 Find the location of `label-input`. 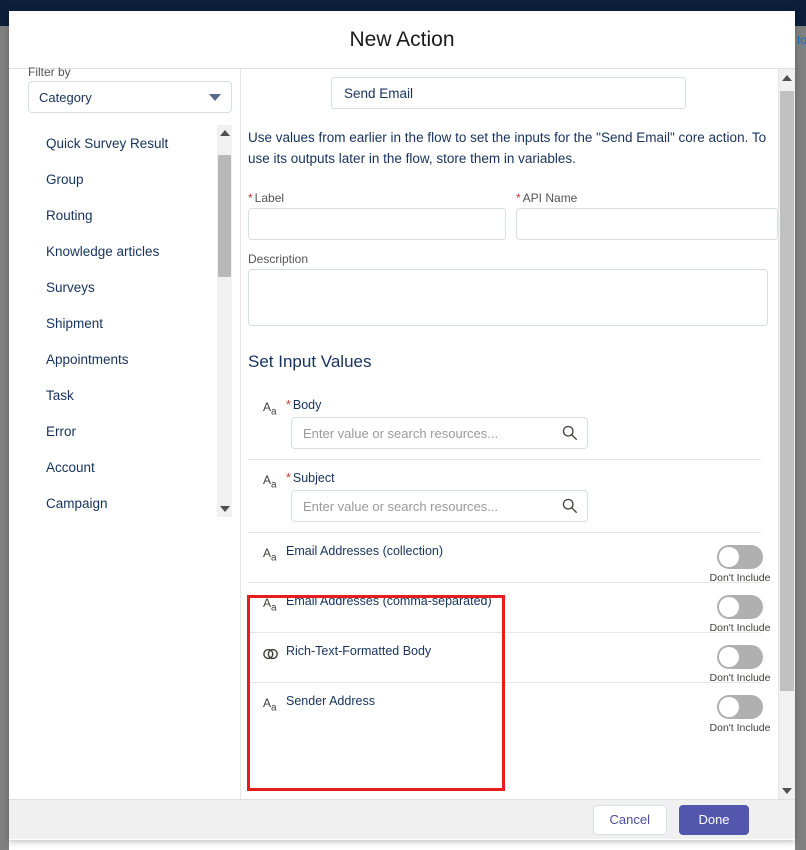

label-input is located at coordinates (377, 224).